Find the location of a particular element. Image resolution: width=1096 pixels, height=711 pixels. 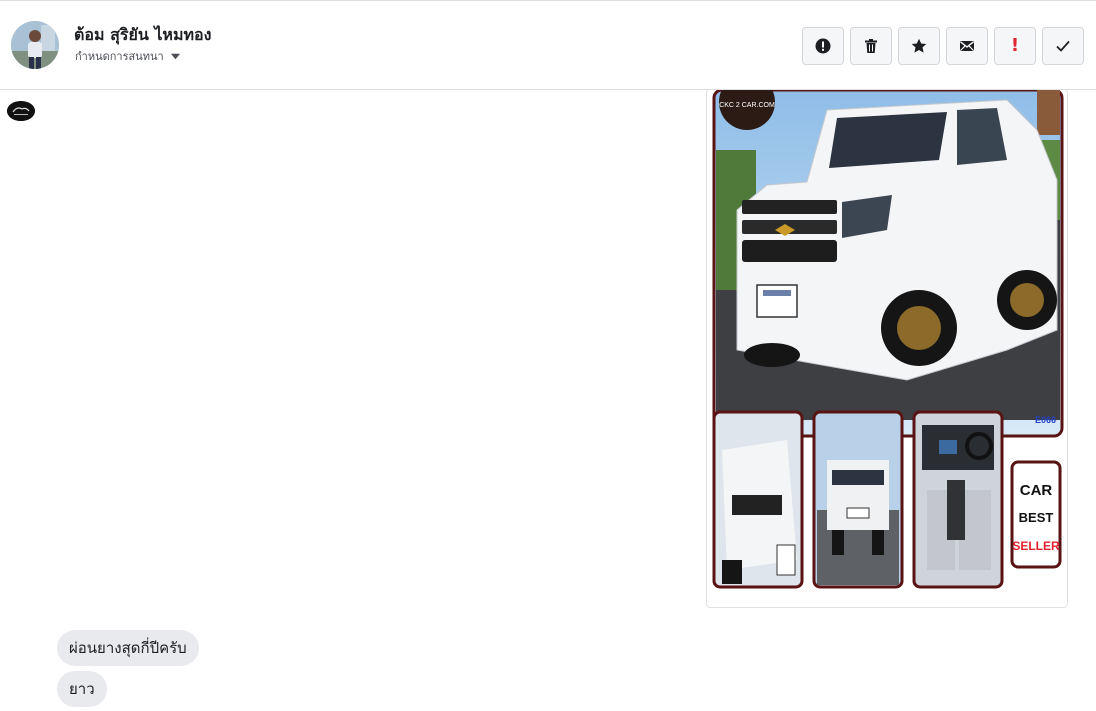

thumbnail-rear is located at coordinates (858, 499).